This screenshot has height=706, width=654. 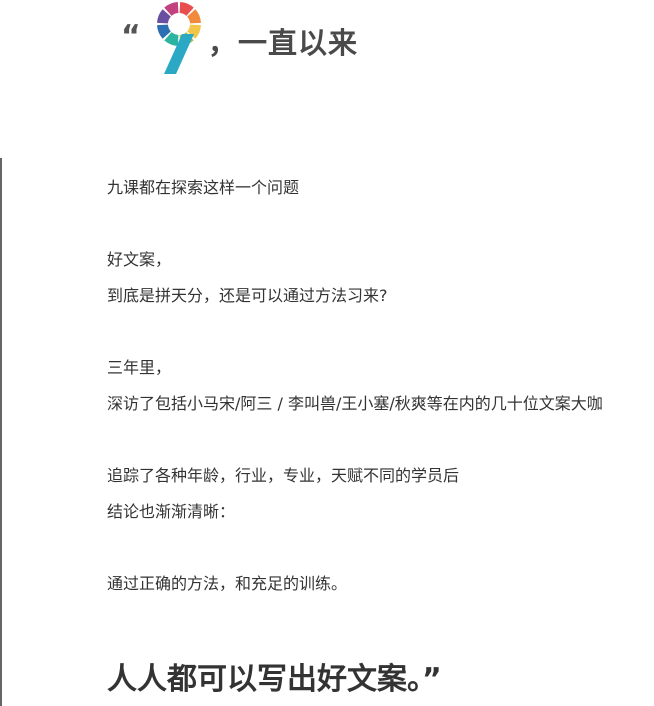 What do you see at coordinates (355, 403) in the screenshot?
I see `body-line-5: 深访了包括小马宋/阿三 / 李叫兽/王小塞/秋爽等在内的几十位文案大咖` at bounding box center [355, 403].